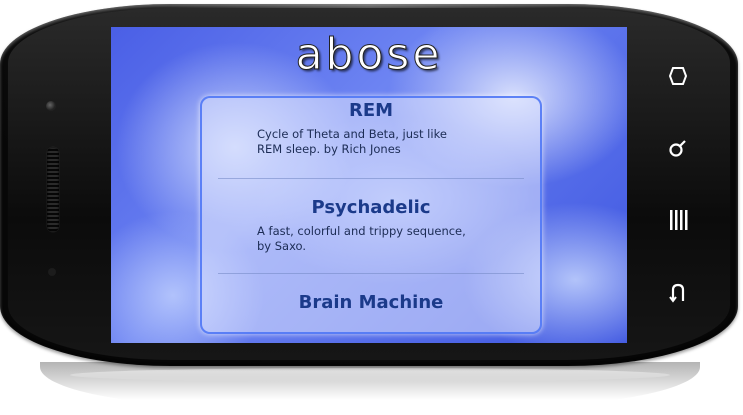  I want to click on app-logo: abose, so click(369, 55).